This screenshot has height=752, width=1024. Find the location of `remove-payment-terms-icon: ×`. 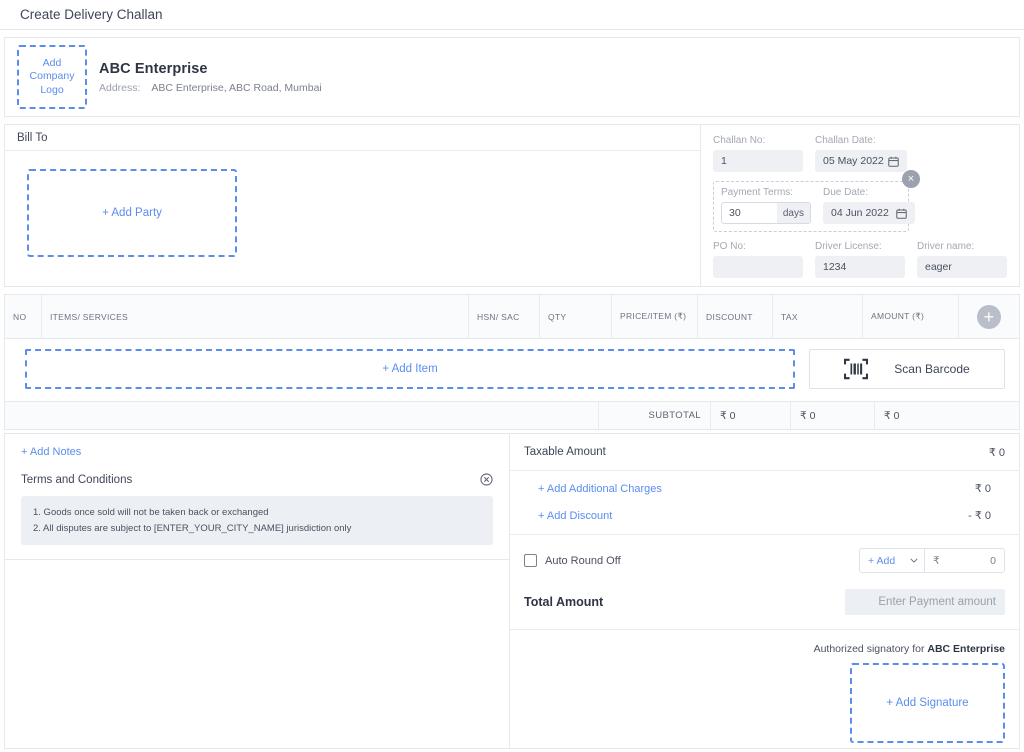

remove-payment-terms-icon: × is located at coordinates (911, 179).